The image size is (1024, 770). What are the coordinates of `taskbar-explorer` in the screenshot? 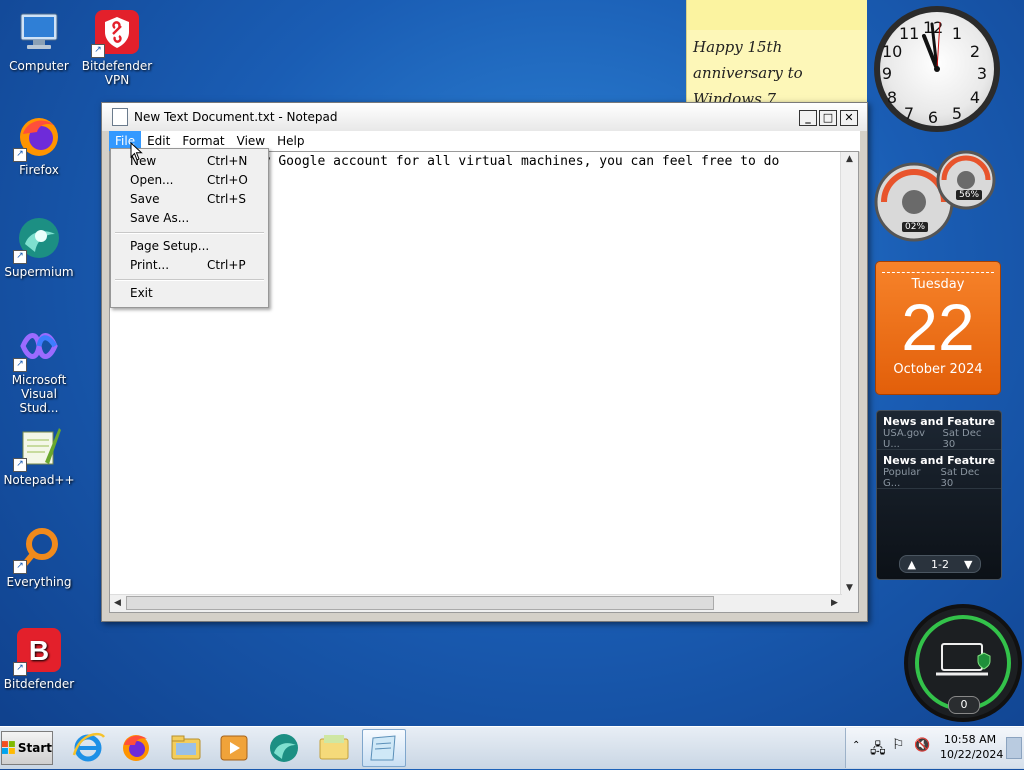 It's located at (186, 748).